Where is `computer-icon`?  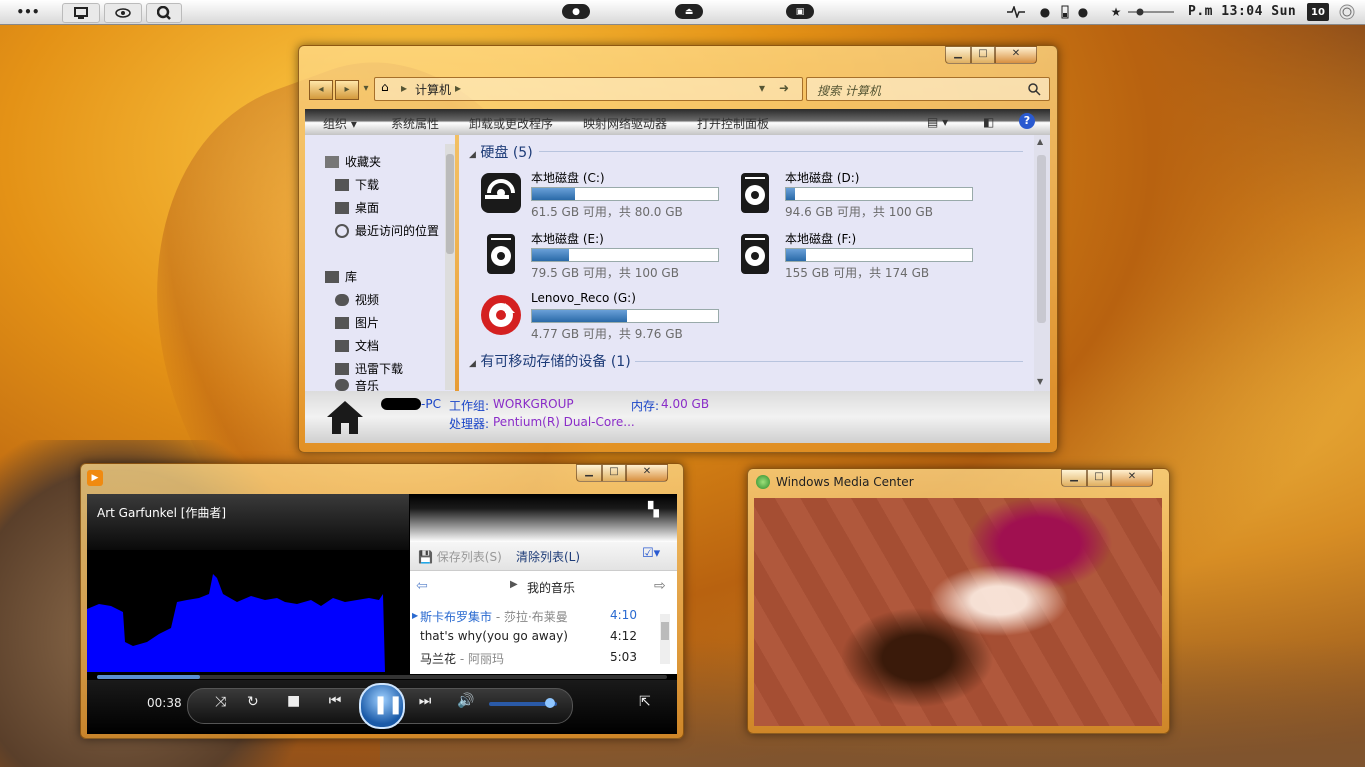
computer-icon is located at coordinates (81, 13).